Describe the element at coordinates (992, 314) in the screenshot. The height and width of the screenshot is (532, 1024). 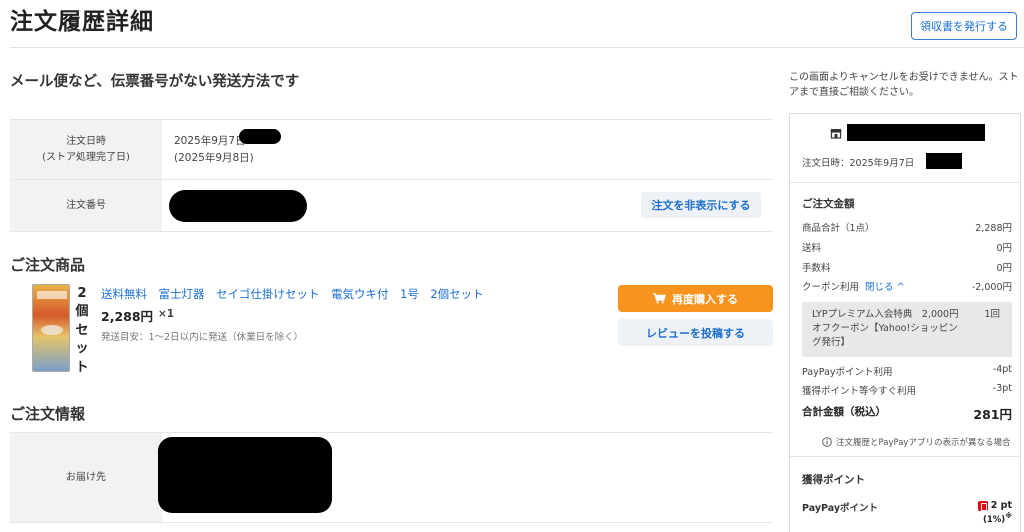
I see `coupon-usage-count: 1回` at that location.